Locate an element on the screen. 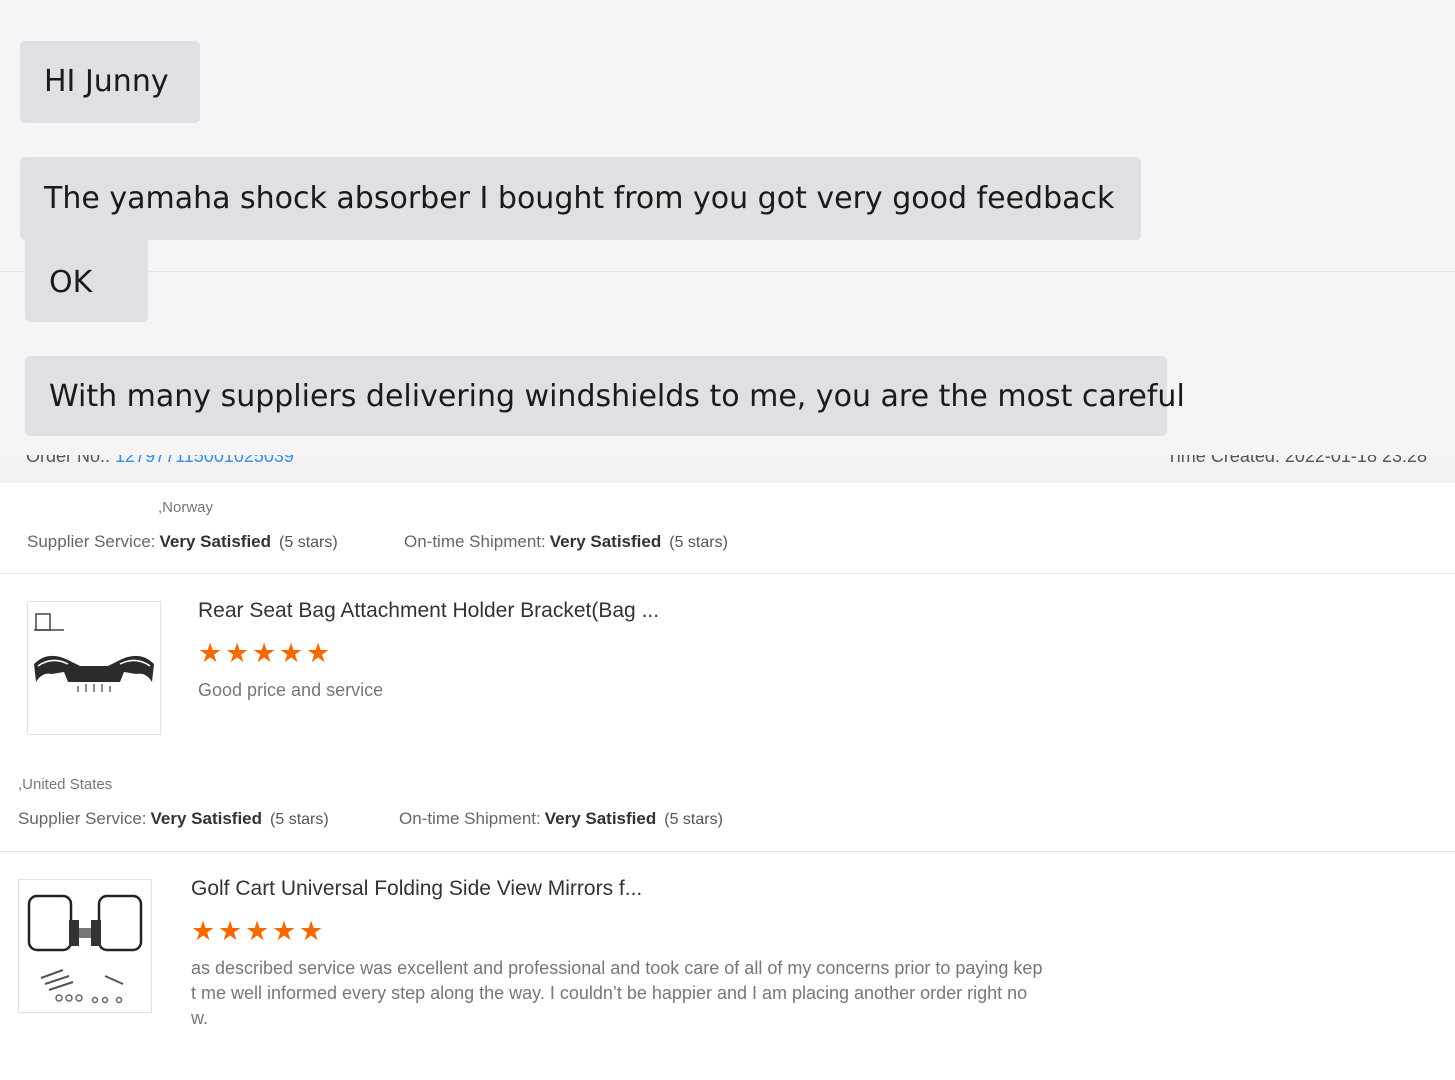  mirrors-image is located at coordinates (85, 949).